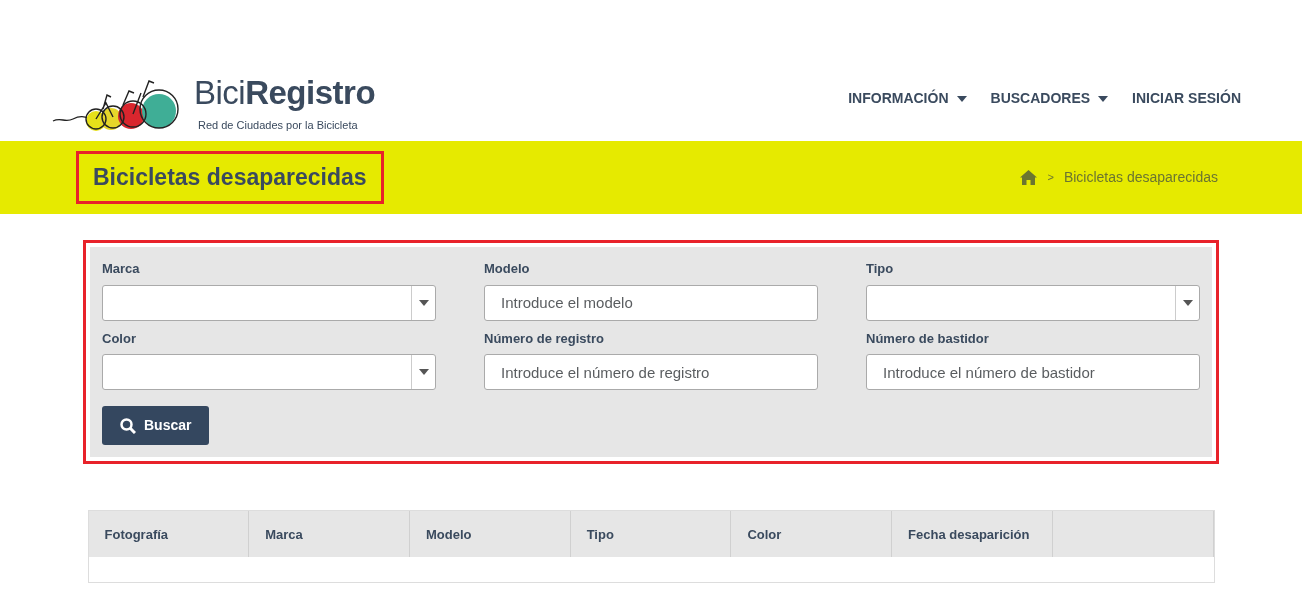 This screenshot has width=1302, height=615. What do you see at coordinates (128, 425) in the screenshot?
I see `search-icon` at bounding box center [128, 425].